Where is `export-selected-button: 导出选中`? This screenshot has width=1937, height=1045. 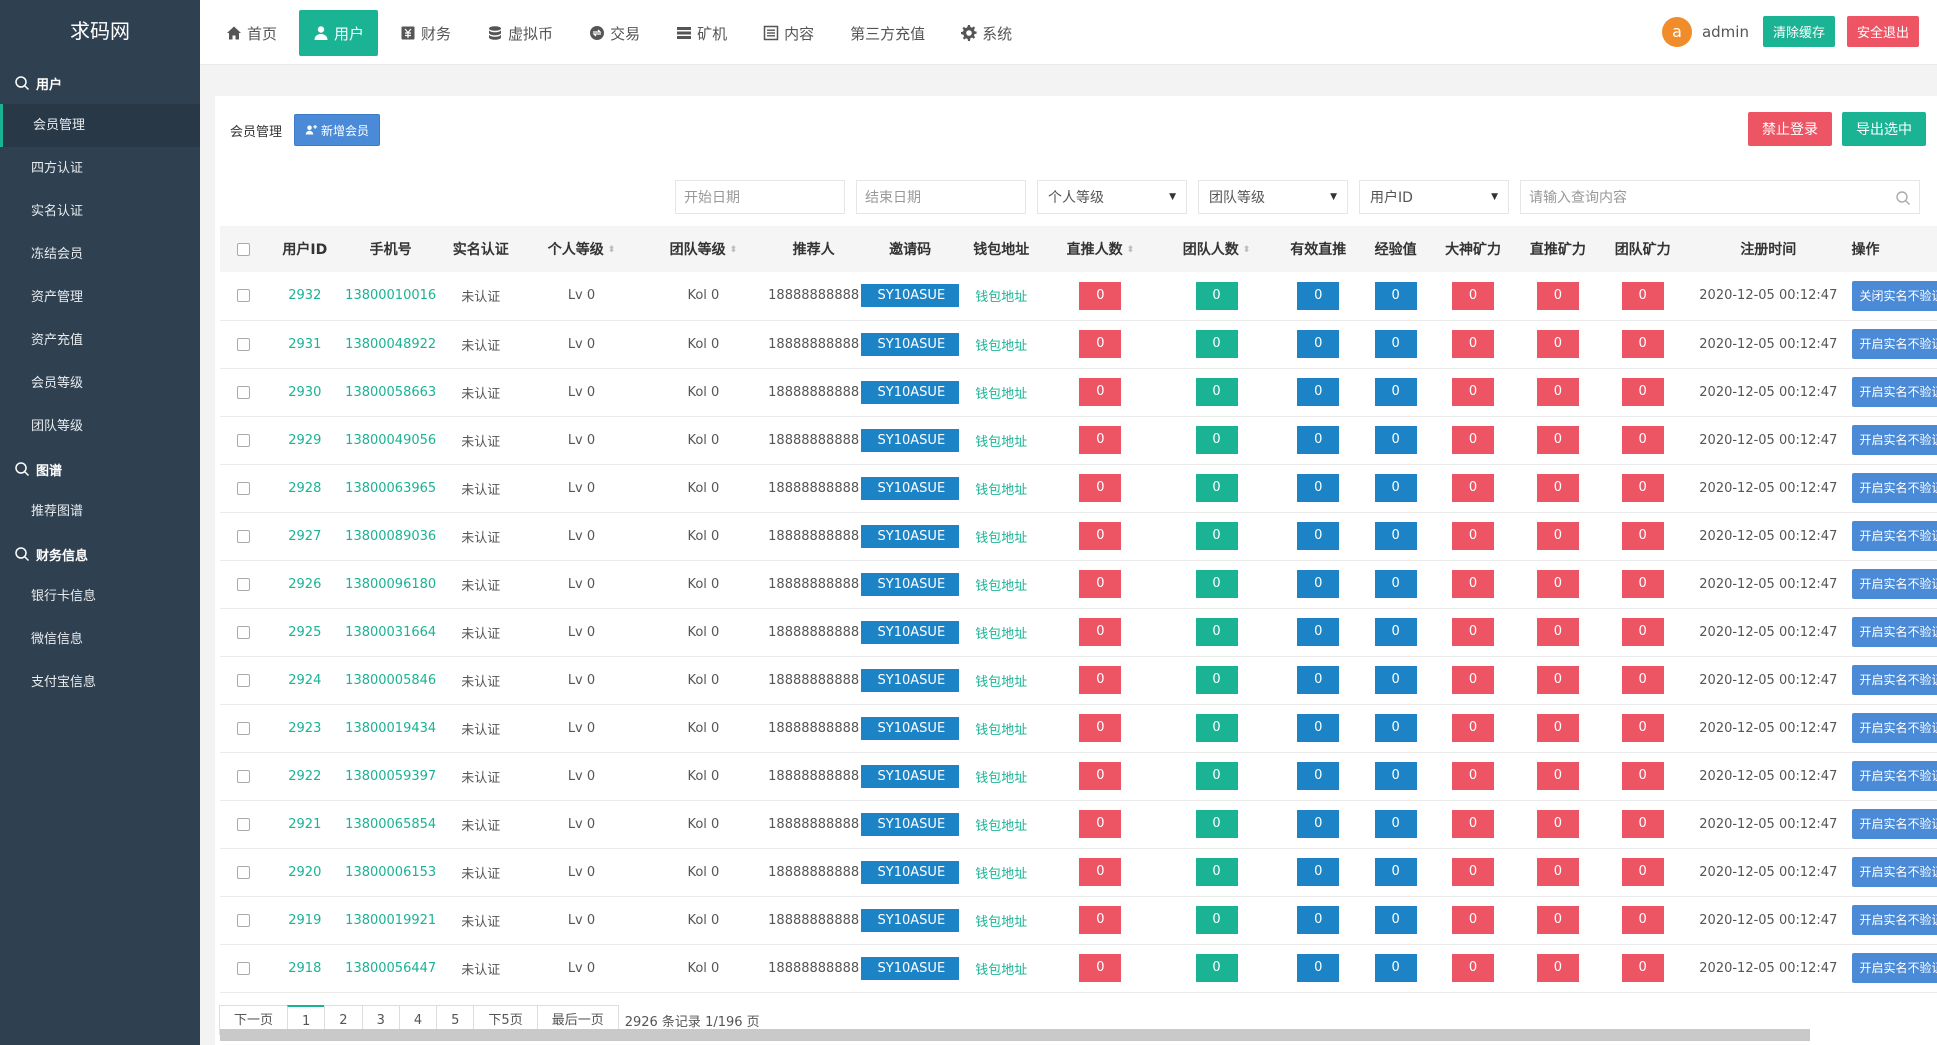 export-selected-button: 导出选中 is located at coordinates (1884, 129).